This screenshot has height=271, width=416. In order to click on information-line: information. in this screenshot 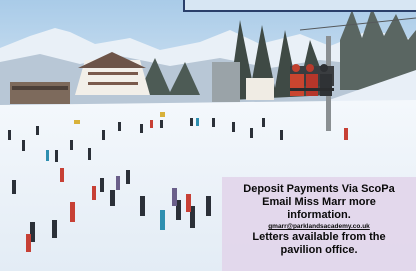, I will do `click(319, 215)`.